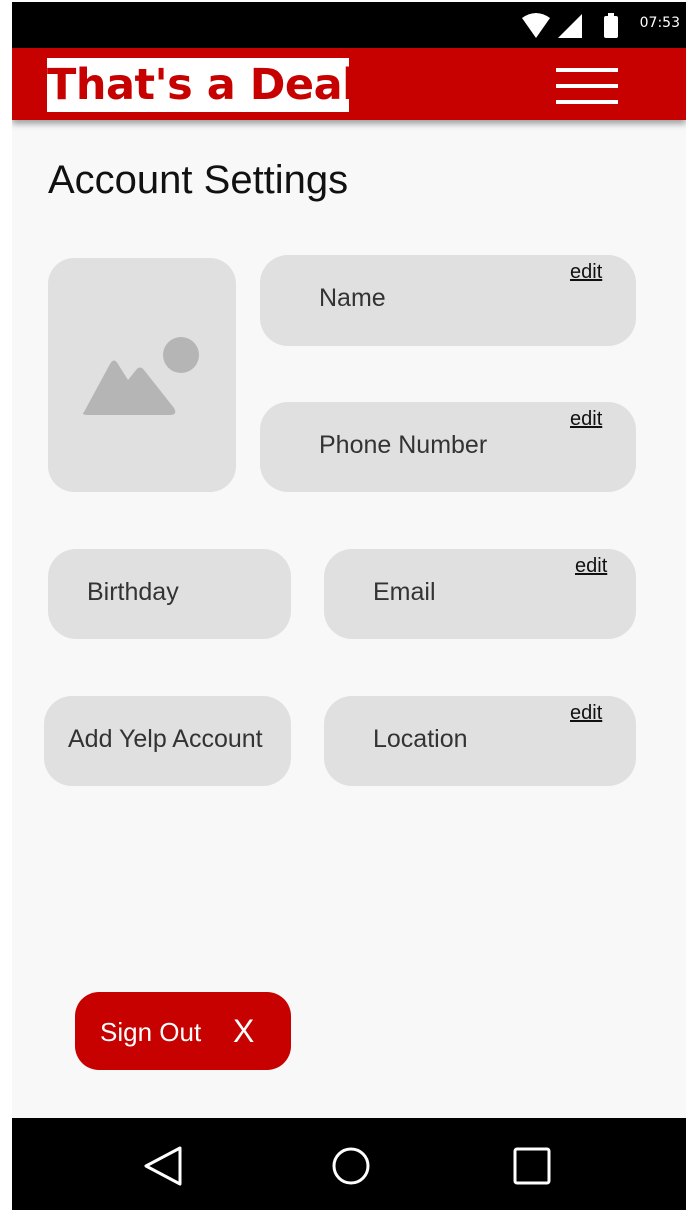  I want to click on name-edit-link: edit, so click(586, 272).